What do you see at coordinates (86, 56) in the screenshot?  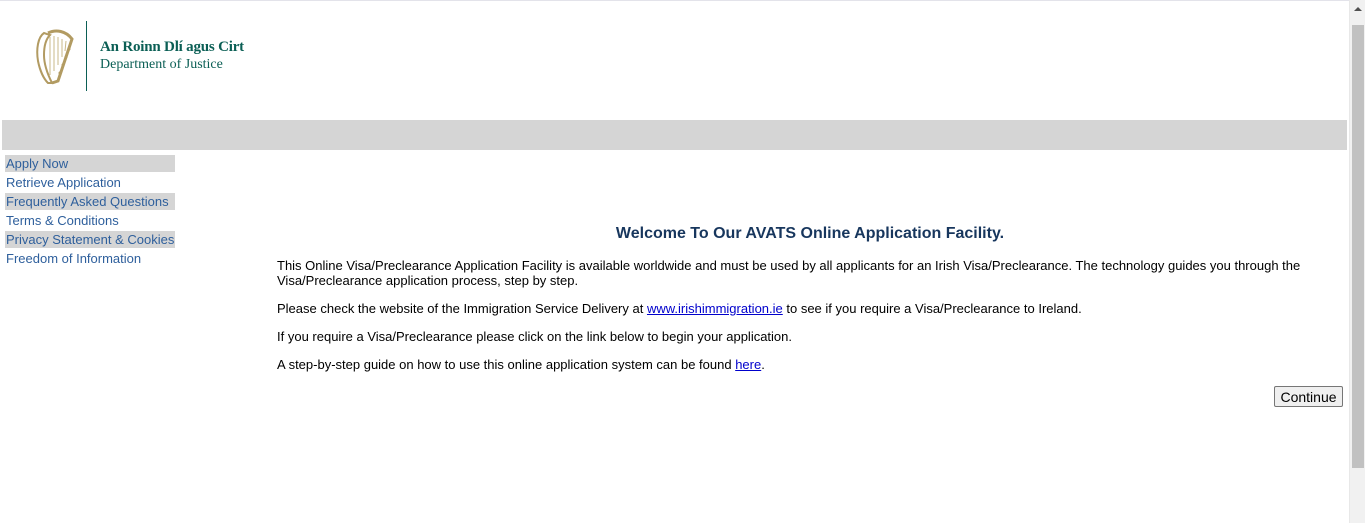 I see `logo-divider` at bounding box center [86, 56].